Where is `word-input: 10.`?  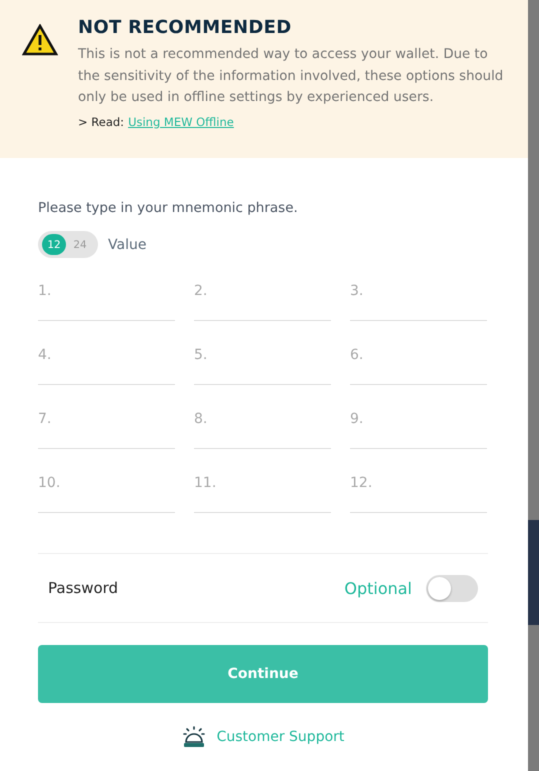 word-input: 10. is located at coordinates (106, 490).